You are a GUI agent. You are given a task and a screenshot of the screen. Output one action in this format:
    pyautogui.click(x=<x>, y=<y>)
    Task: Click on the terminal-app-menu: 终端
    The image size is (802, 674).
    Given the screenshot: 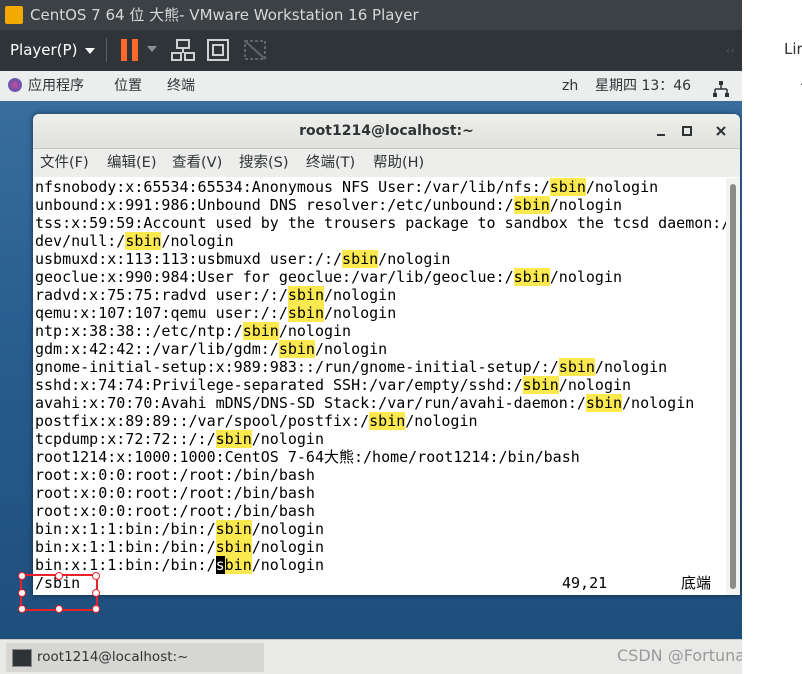 What is the action you would take?
    pyautogui.click(x=181, y=86)
    